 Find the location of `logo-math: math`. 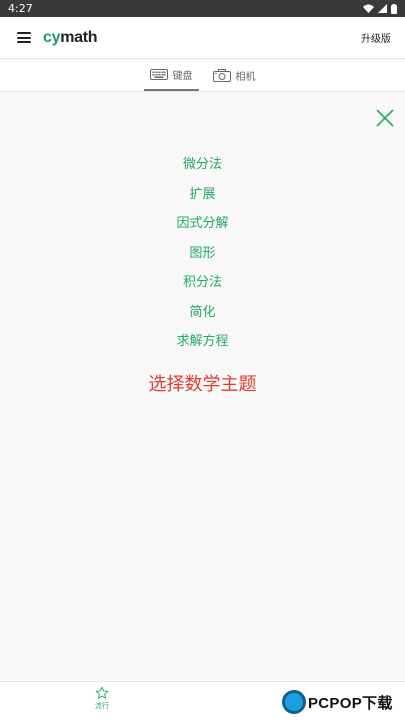

logo-math: math is located at coordinates (79, 37).